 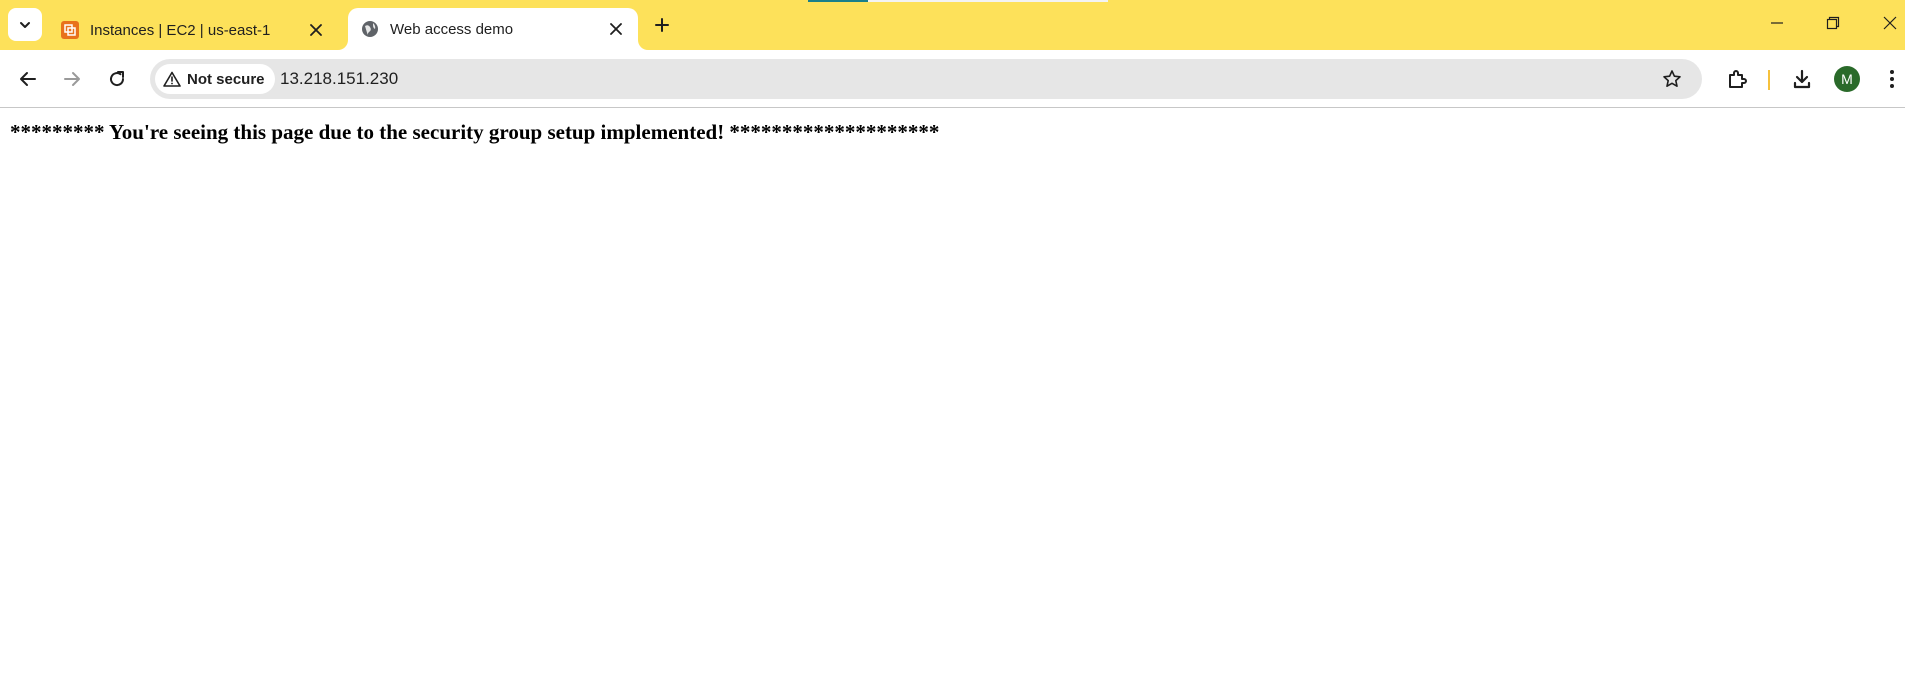 I want to click on downloads-button, so click(x=1802, y=79).